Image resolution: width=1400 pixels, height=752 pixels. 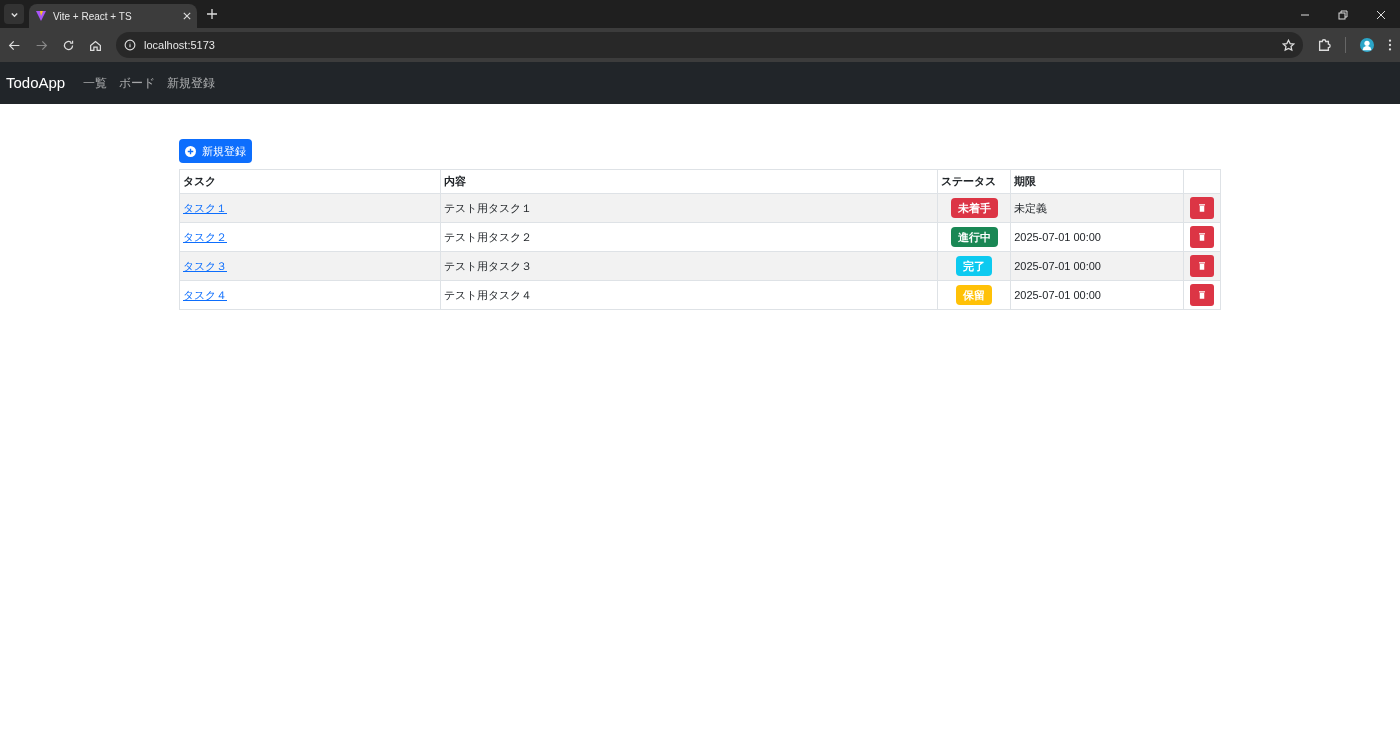 I want to click on info-icon, so click(x=130, y=45).